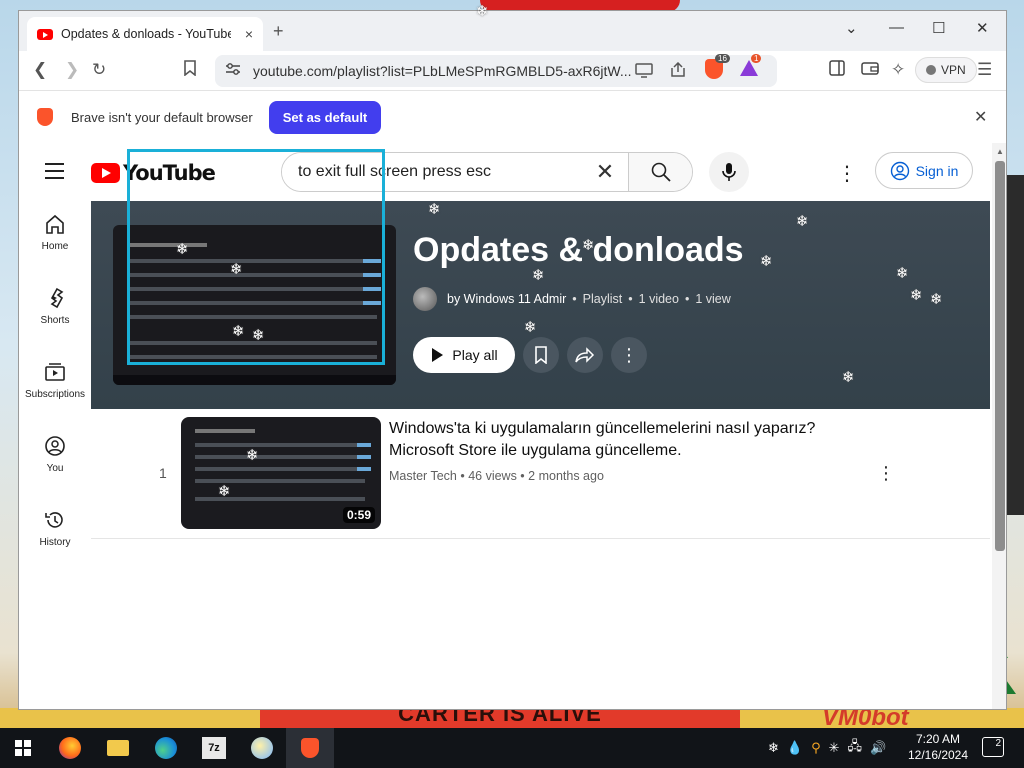 The height and width of the screenshot is (768, 1024). Describe the element at coordinates (423, 476) in the screenshot. I see `video-channel: Master Tech` at that location.